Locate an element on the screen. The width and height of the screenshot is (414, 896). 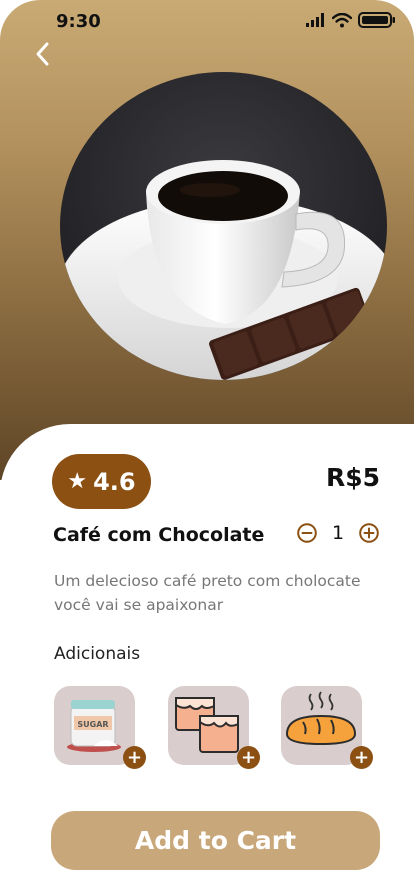
addon-caramel-cubes: + is located at coordinates (214, 727).